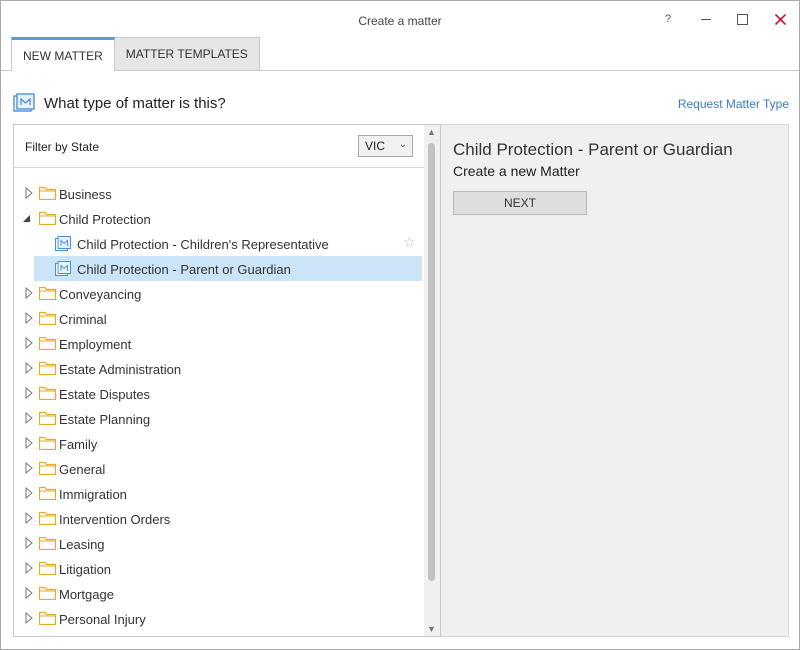 This screenshot has width=800, height=650. Describe the element at coordinates (431, 362) in the screenshot. I see `scroll-thumb` at that location.